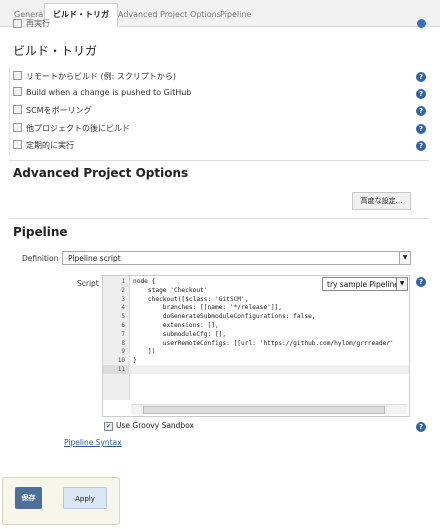  What do you see at coordinates (208, 308) in the screenshot?
I see `code-line: branches: [[name: '*/release']],` at bounding box center [208, 308].